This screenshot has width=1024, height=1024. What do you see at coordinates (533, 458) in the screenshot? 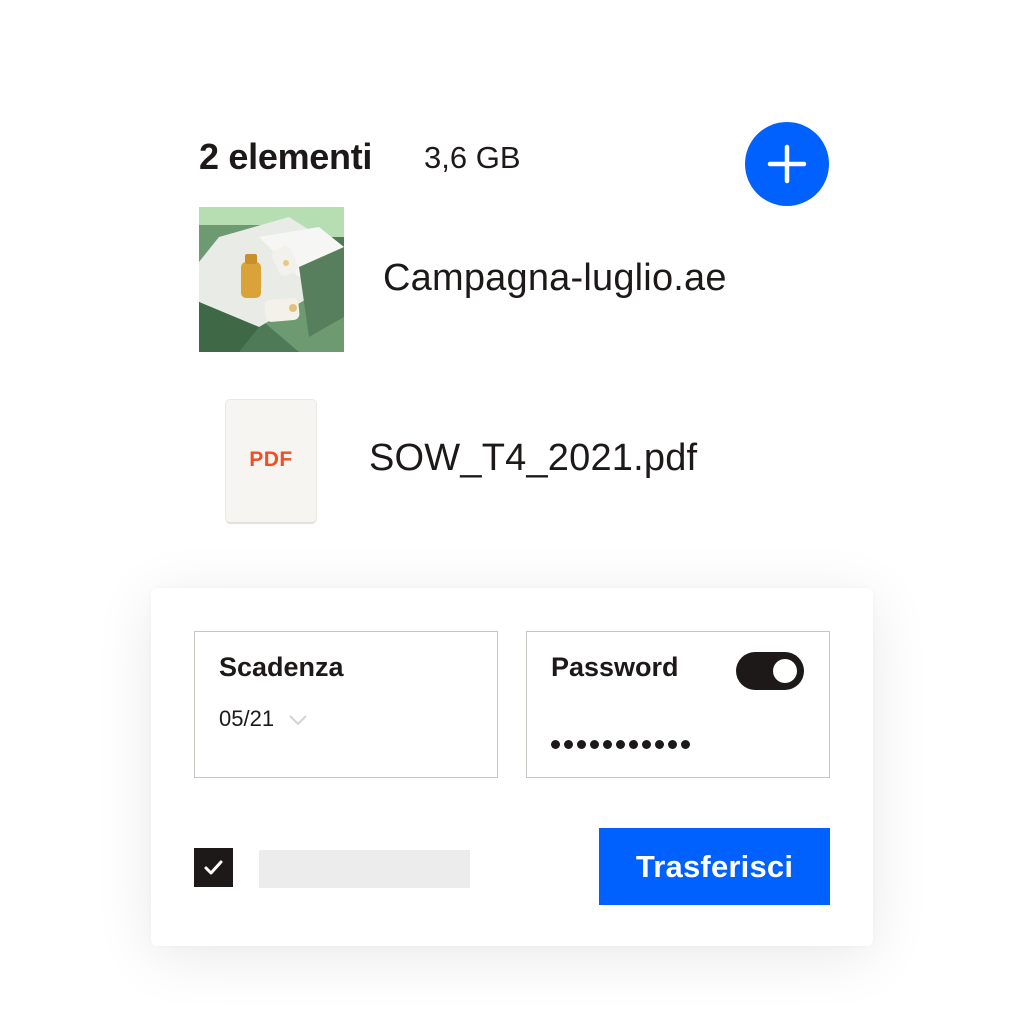
I see `file-name: SOW_T4_2021.pdf` at bounding box center [533, 458].